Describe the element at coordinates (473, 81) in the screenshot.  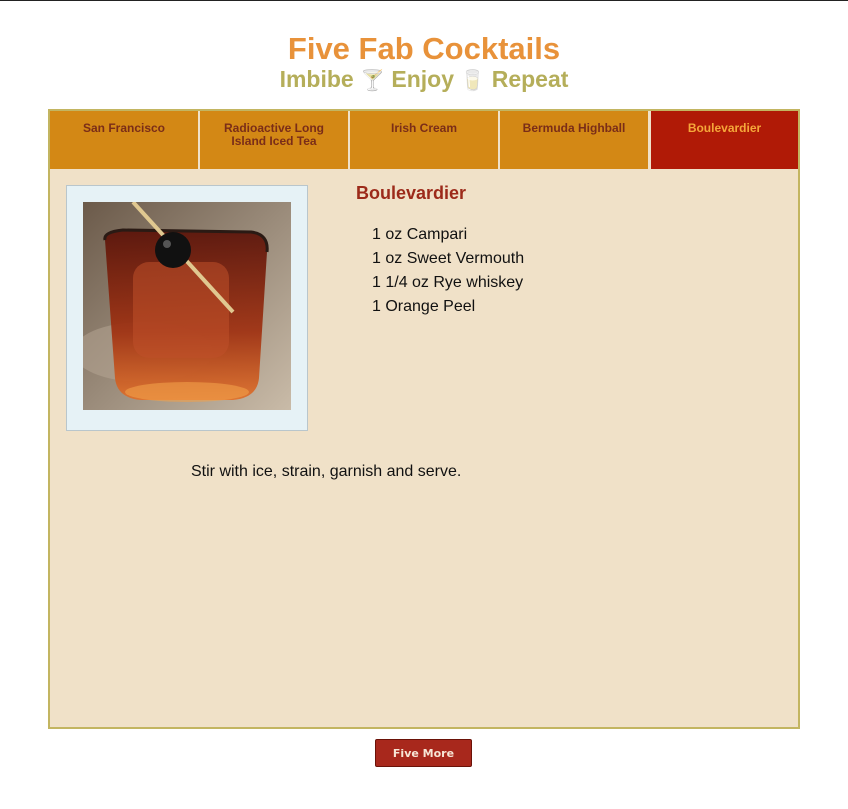
I see `tumbler-glass-icon: 🥛` at that location.